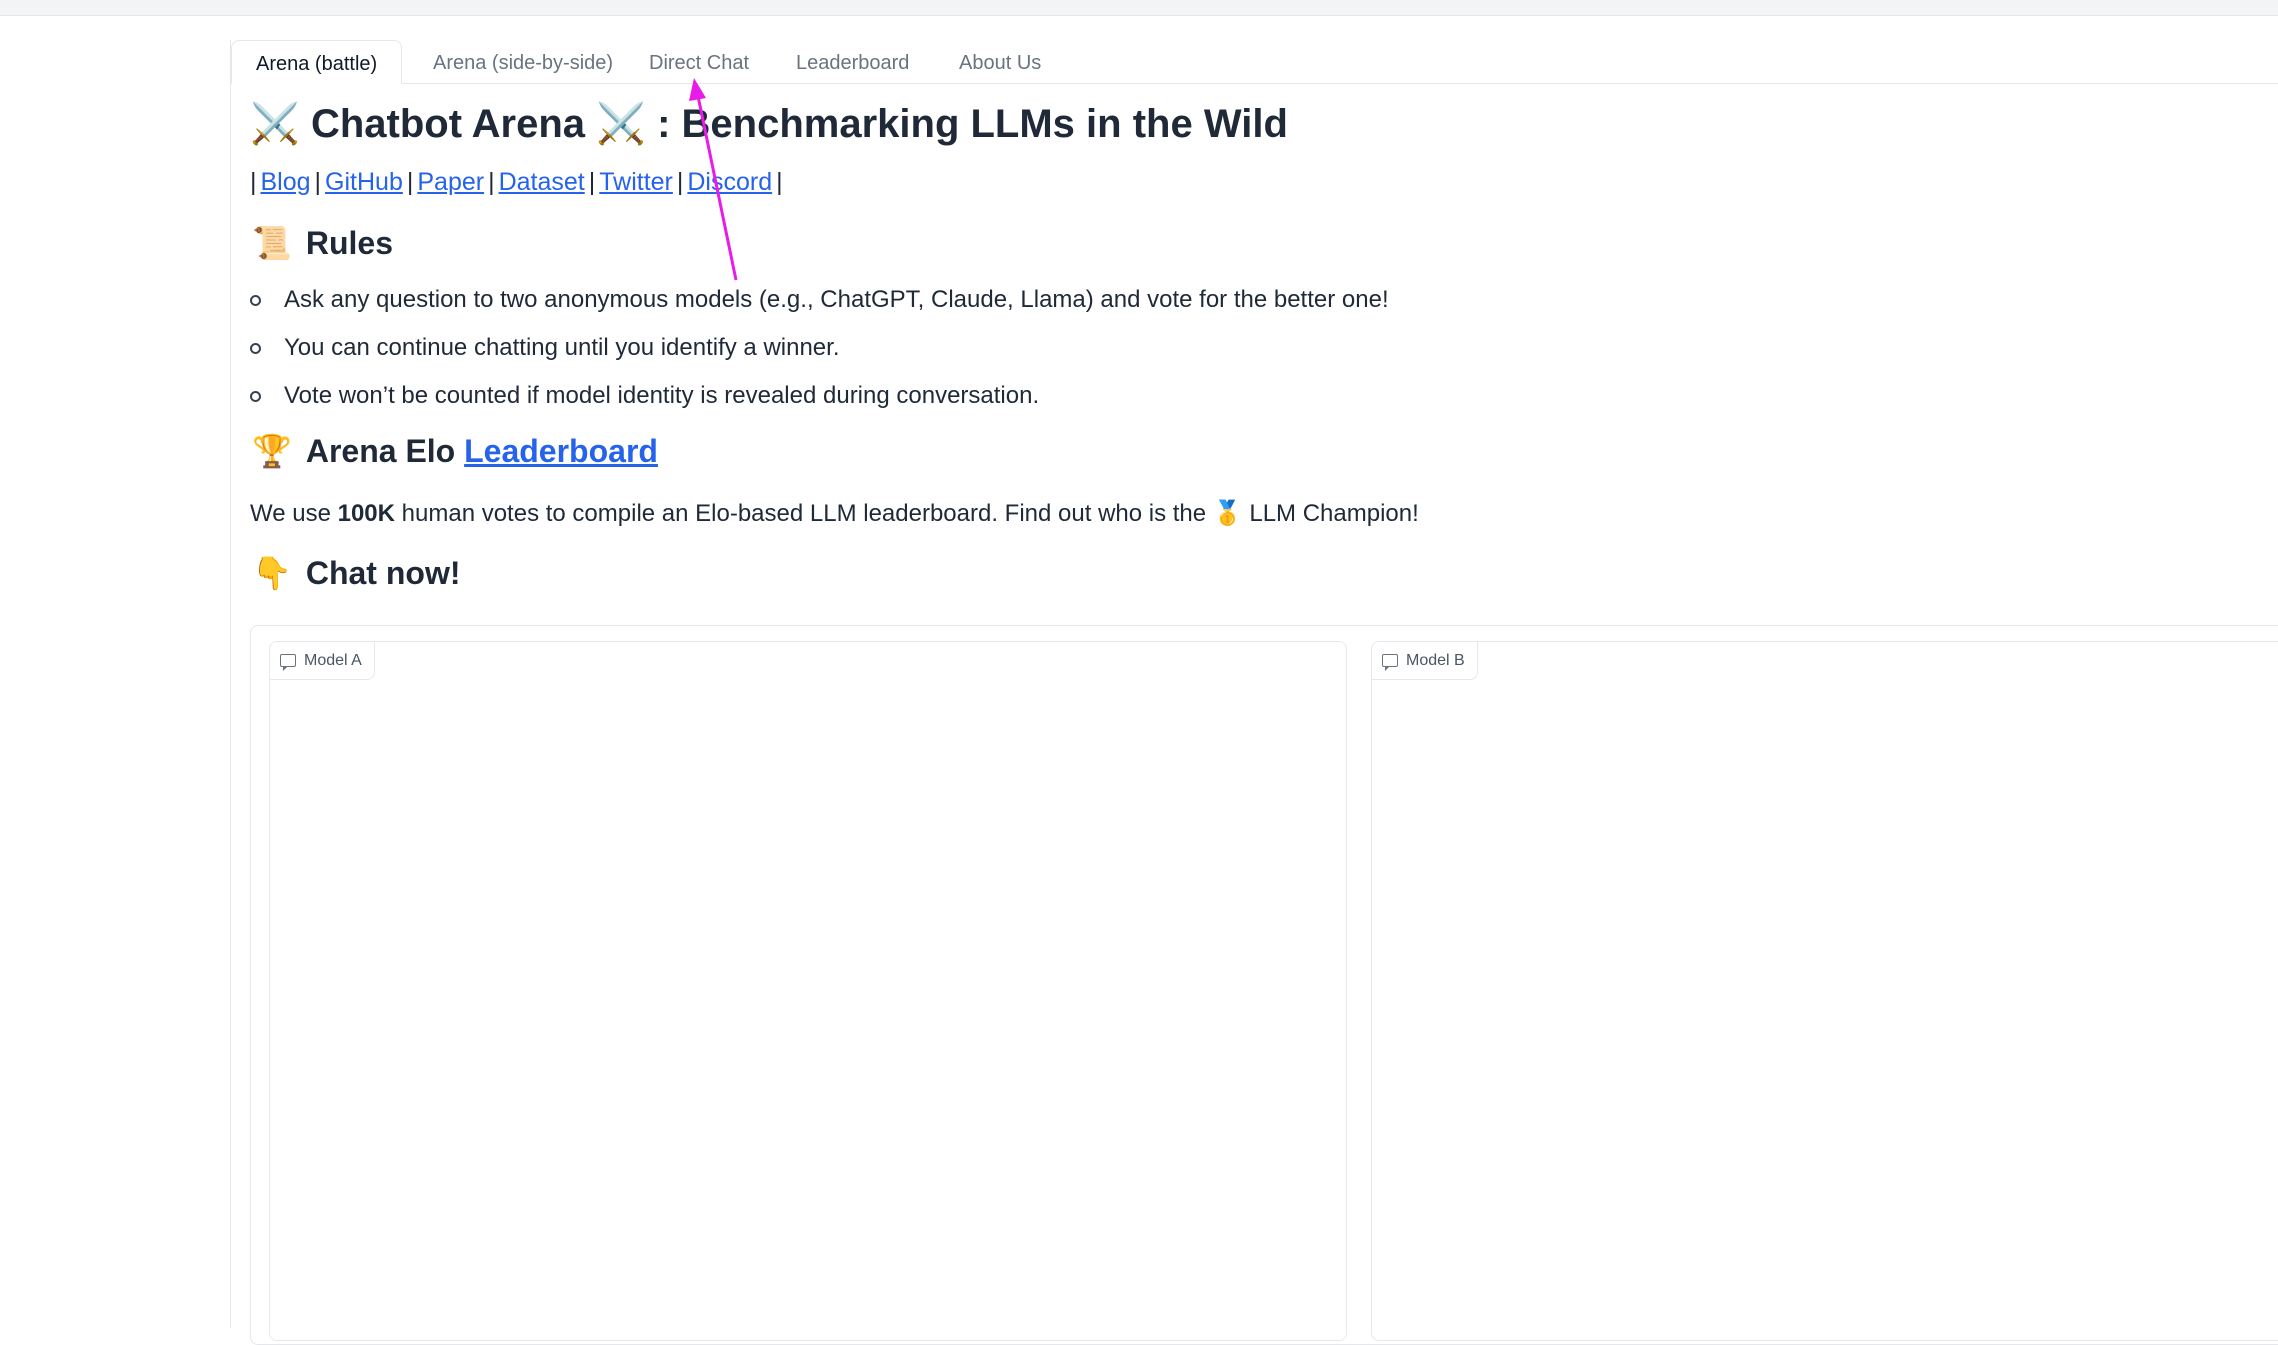 The image size is (2278, 1345). I want to click on chat-now-heading-text: Chat now!, so click(383, 573).